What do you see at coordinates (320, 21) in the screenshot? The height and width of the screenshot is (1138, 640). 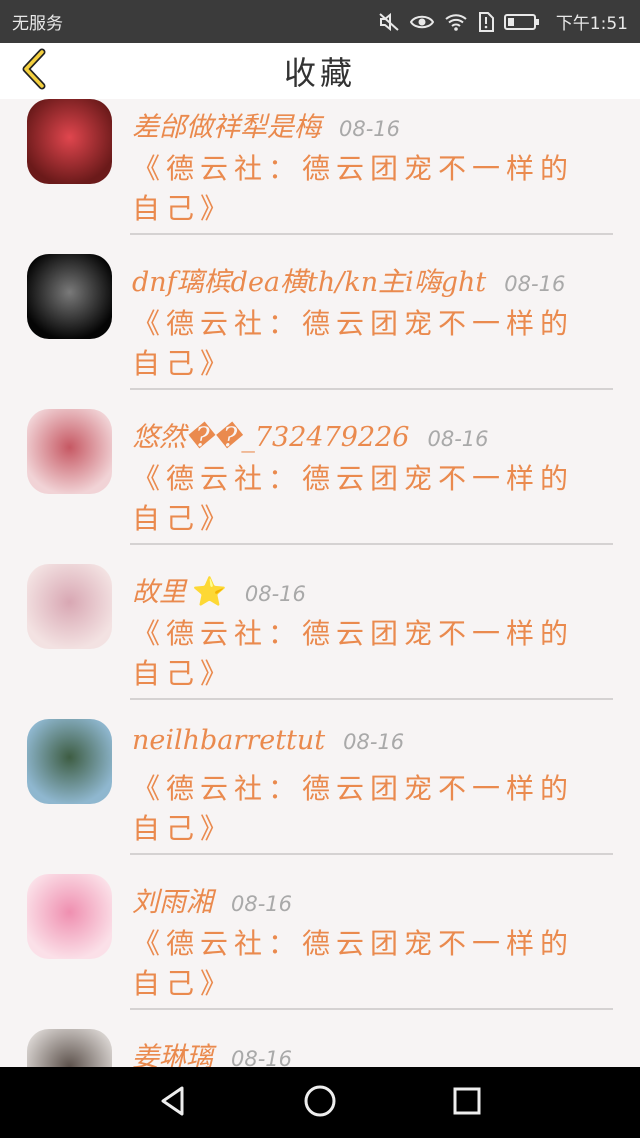 I see `status-bar: 无服务 下午1:51` at bounding box center [320, 21].